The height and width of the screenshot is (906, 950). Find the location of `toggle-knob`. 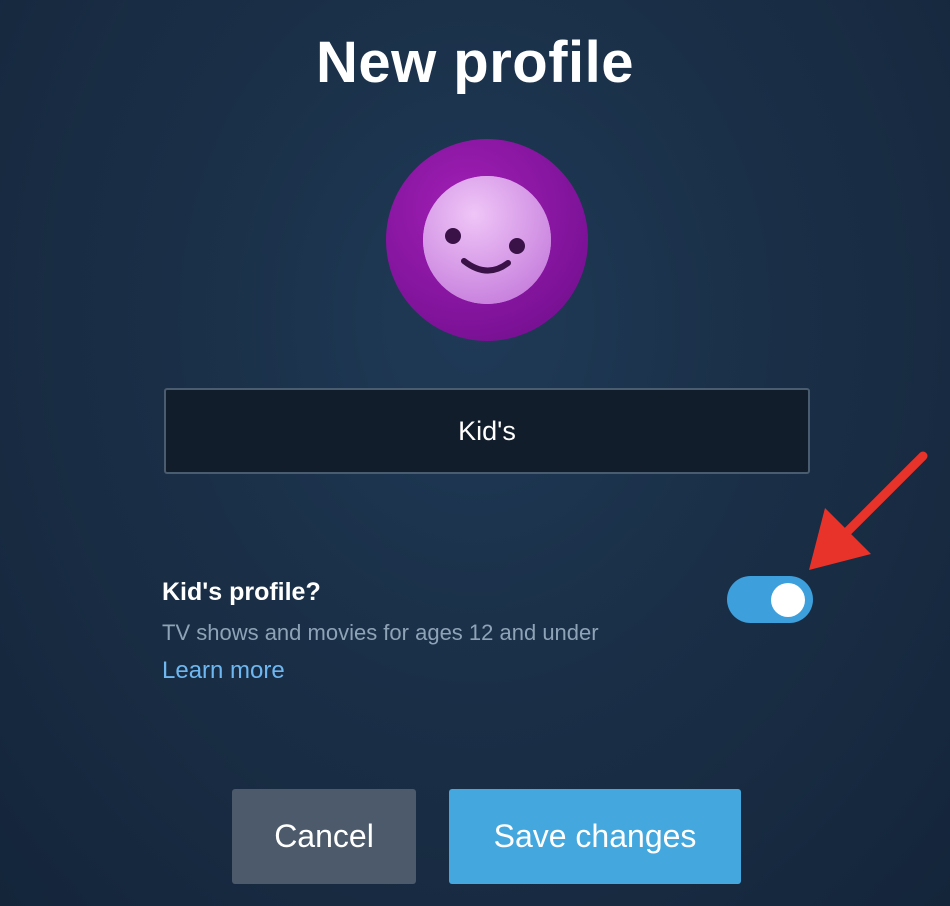

toggle-knob is located at coordinates (788, 600).